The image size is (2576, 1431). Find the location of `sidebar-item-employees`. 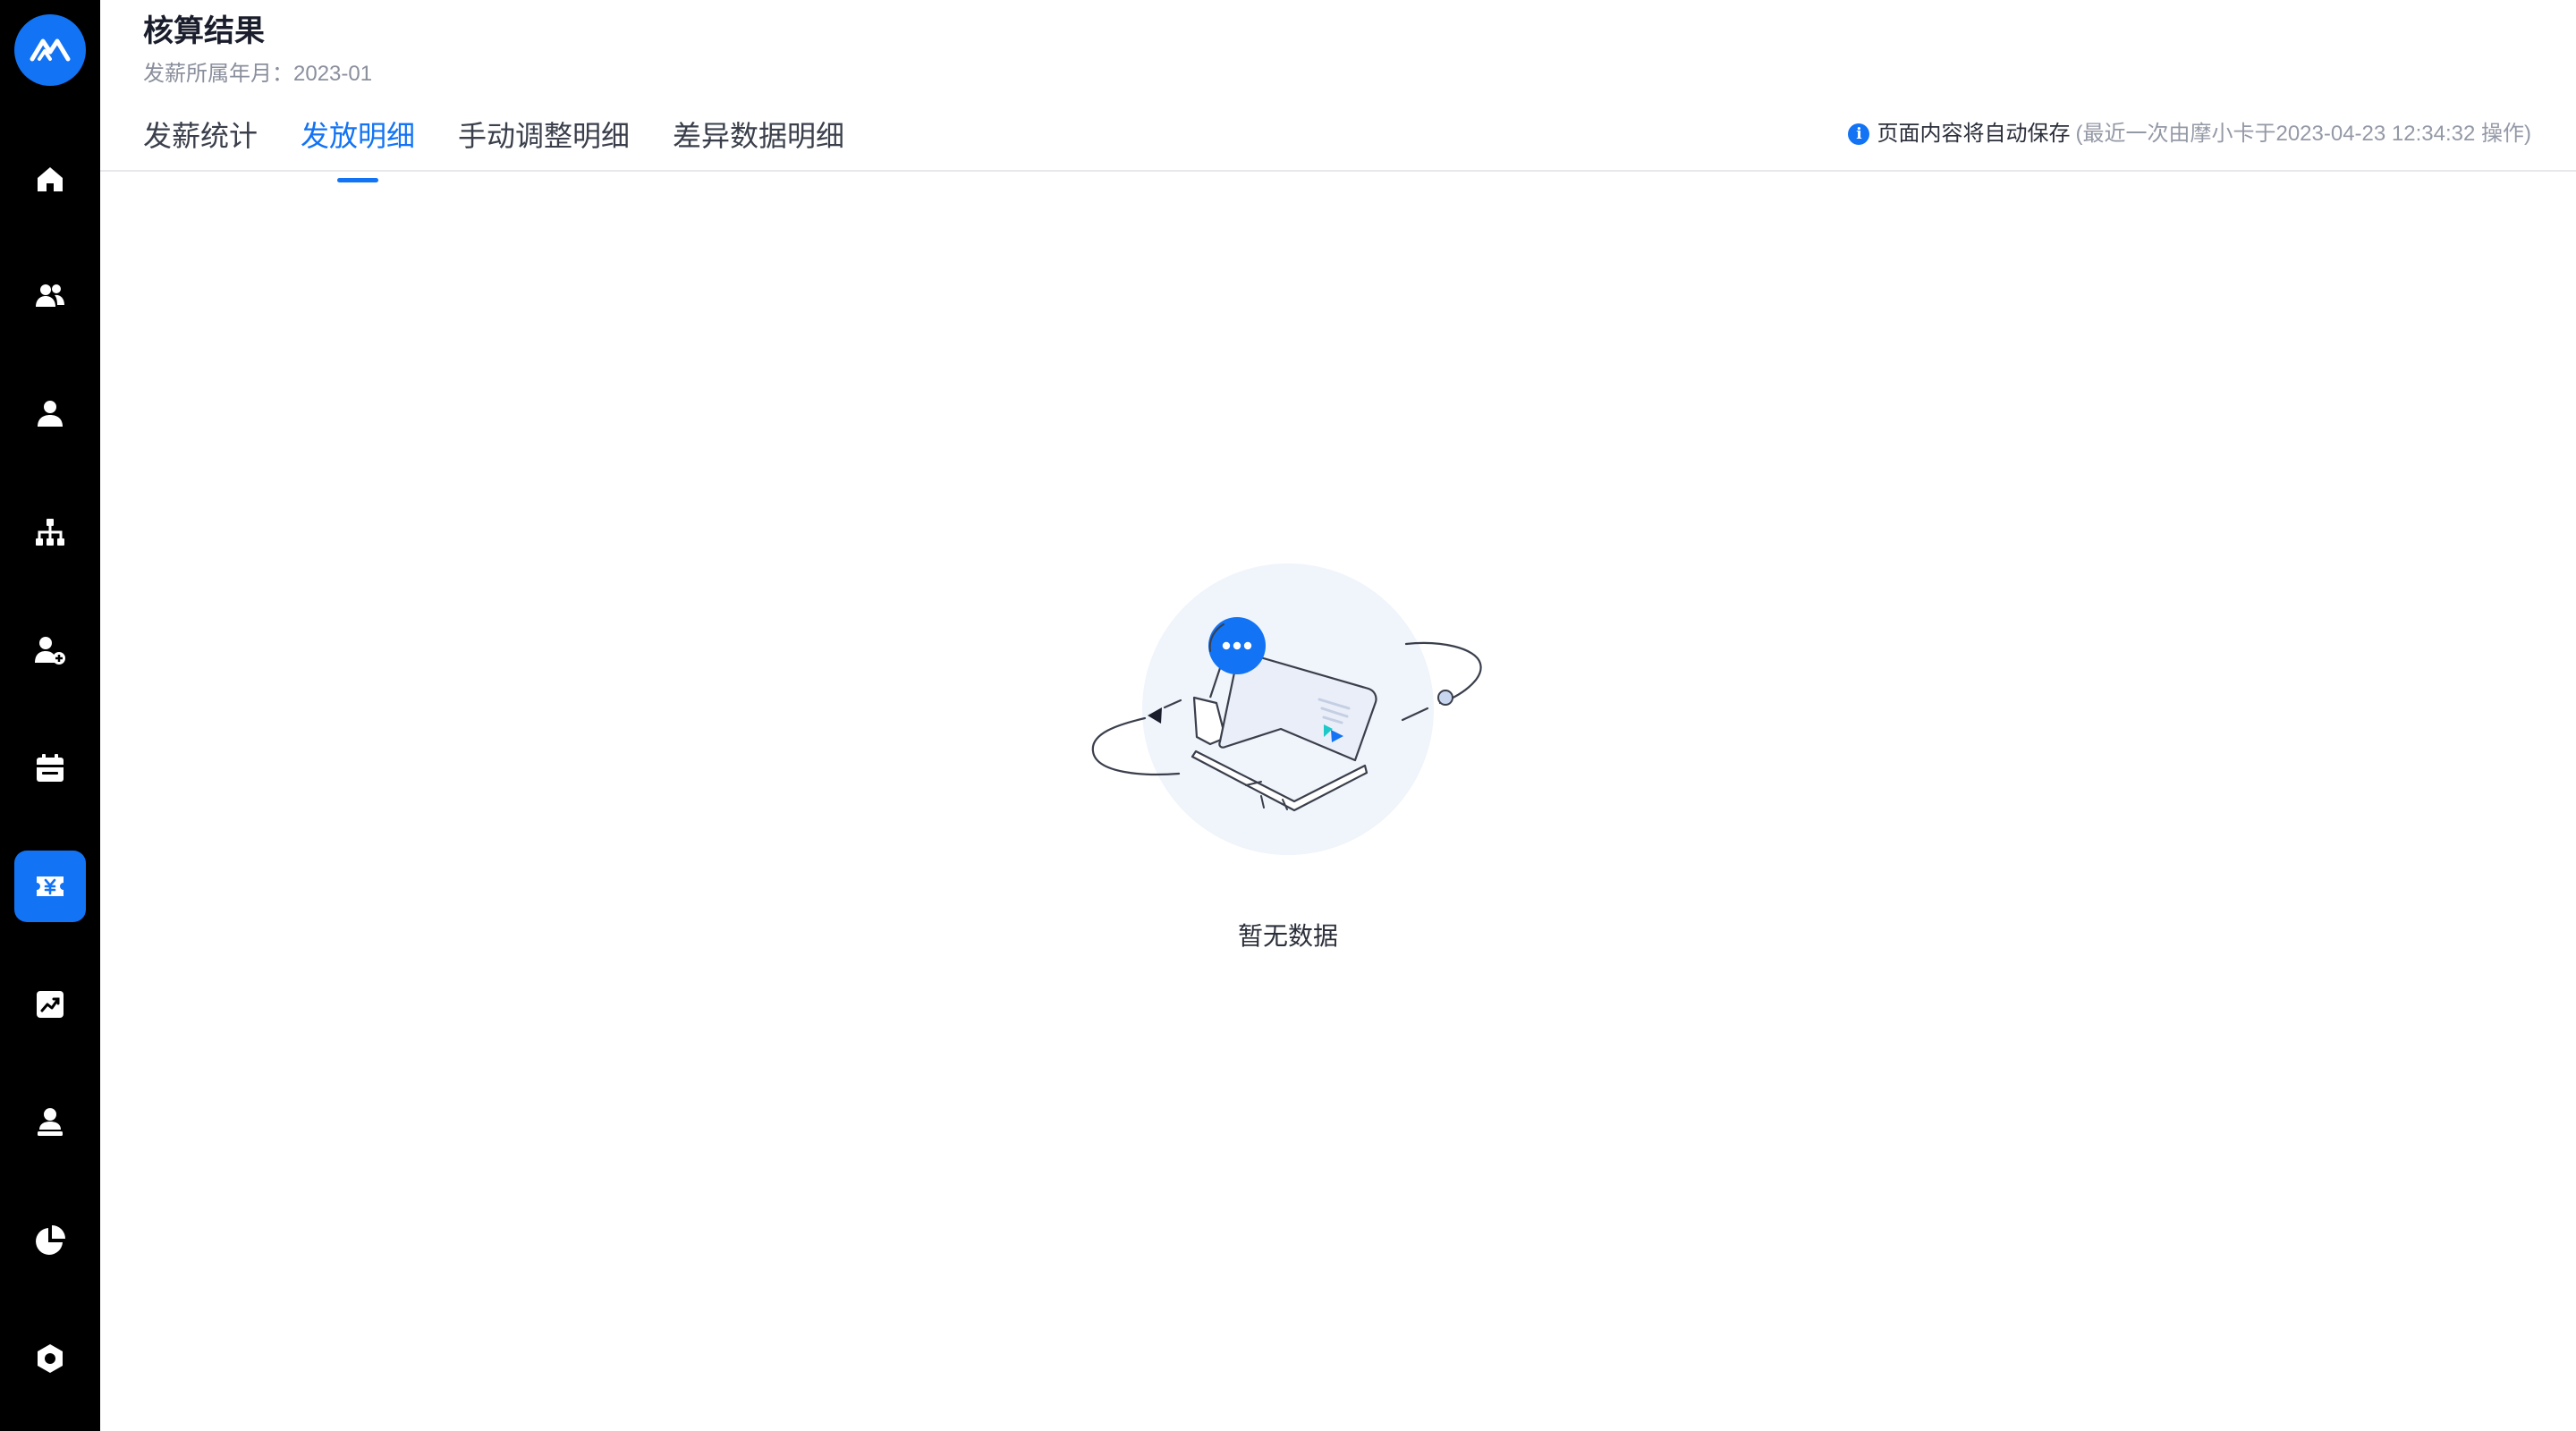

sidebar-item-employees is located at coordinates (50, 296).